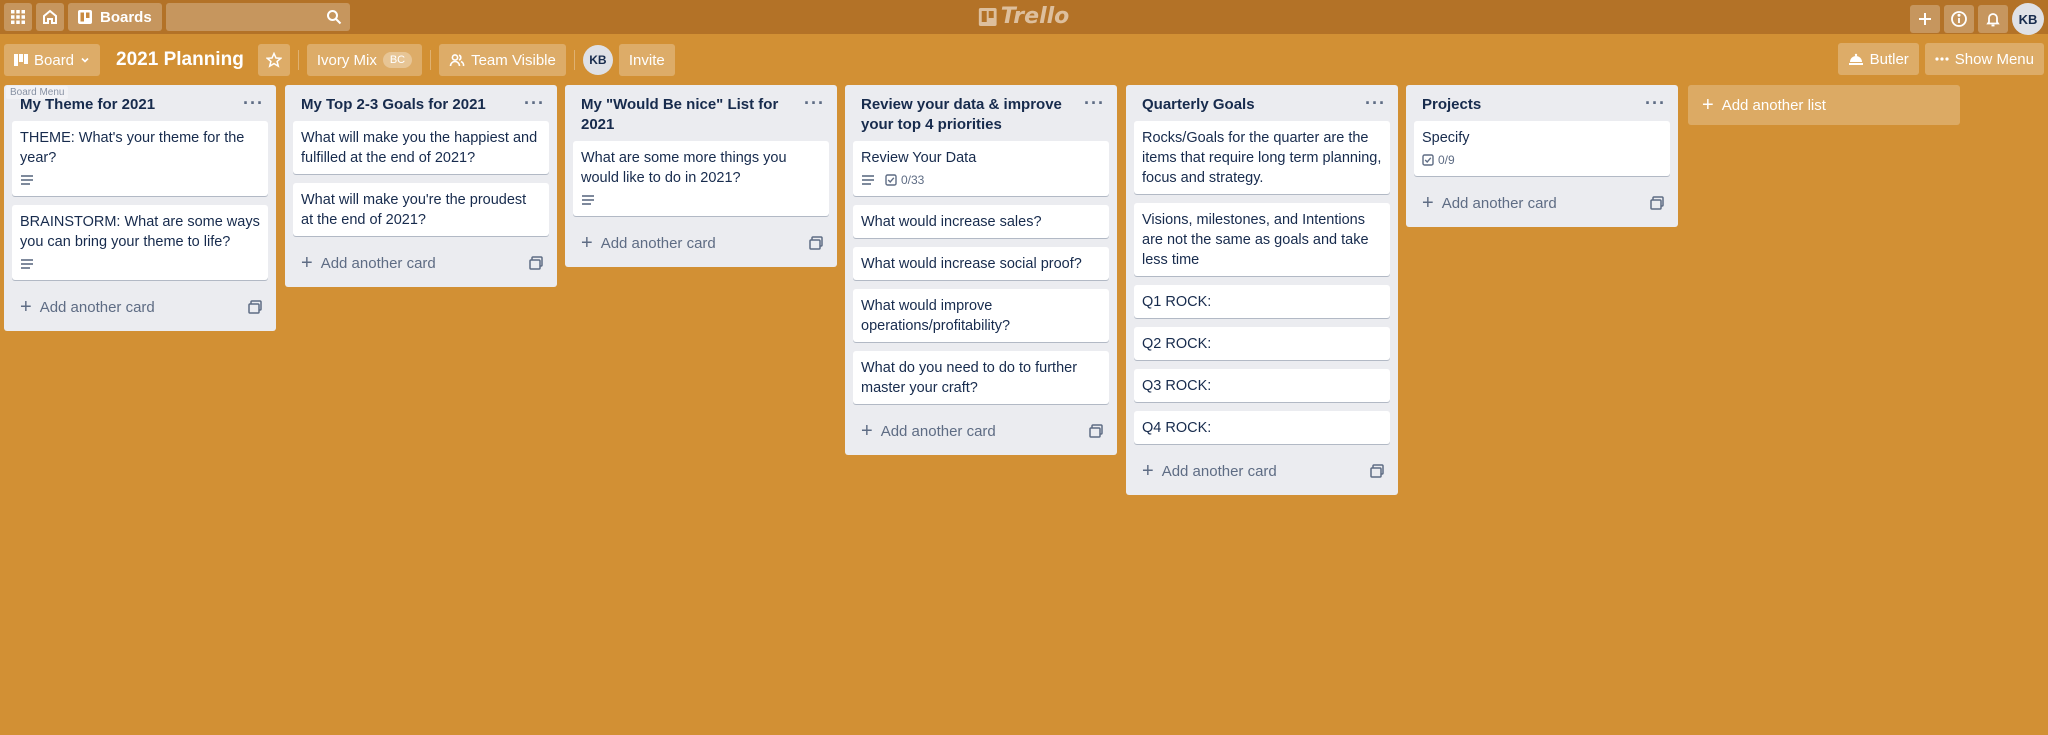 This screenshot has width=2048, height=735. Describe the element at coordinates (971, 264) in the screenshot. I see `card-title: What would increase social proof?` at that location.